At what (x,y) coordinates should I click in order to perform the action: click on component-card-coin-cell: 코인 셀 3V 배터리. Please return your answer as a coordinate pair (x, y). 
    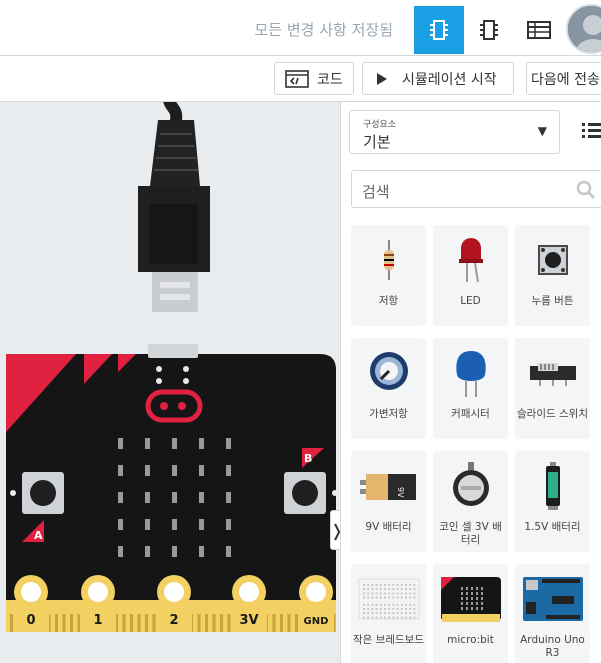
    Looking at the image, I should click on (470, 501).